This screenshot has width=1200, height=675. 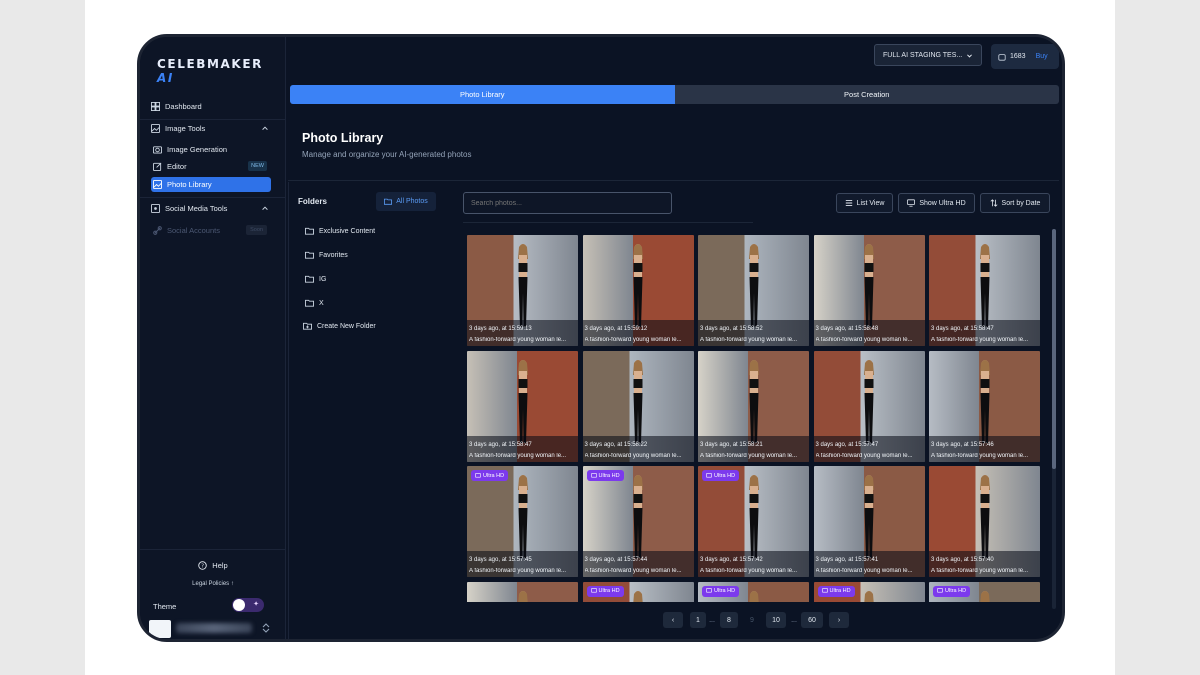 What do you see at coordinates (482, 94) in the screenshot?
I see `tab-photo-library: Photo Library` at bounding box center [482, 94].